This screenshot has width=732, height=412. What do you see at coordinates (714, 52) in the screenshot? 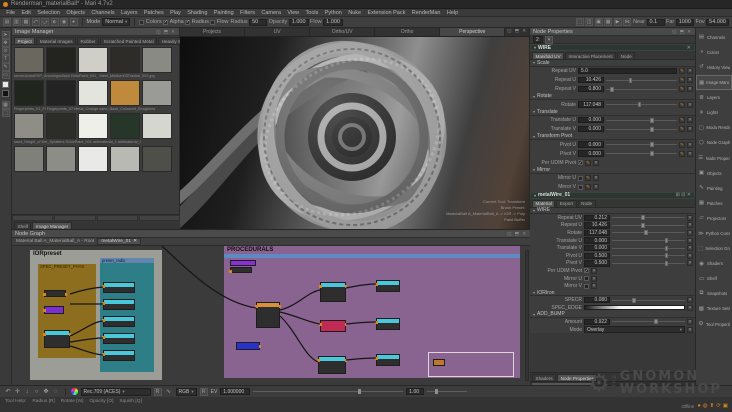
I see `palette-dock-item: ◑ Colors` at bounding box center [714, 52].